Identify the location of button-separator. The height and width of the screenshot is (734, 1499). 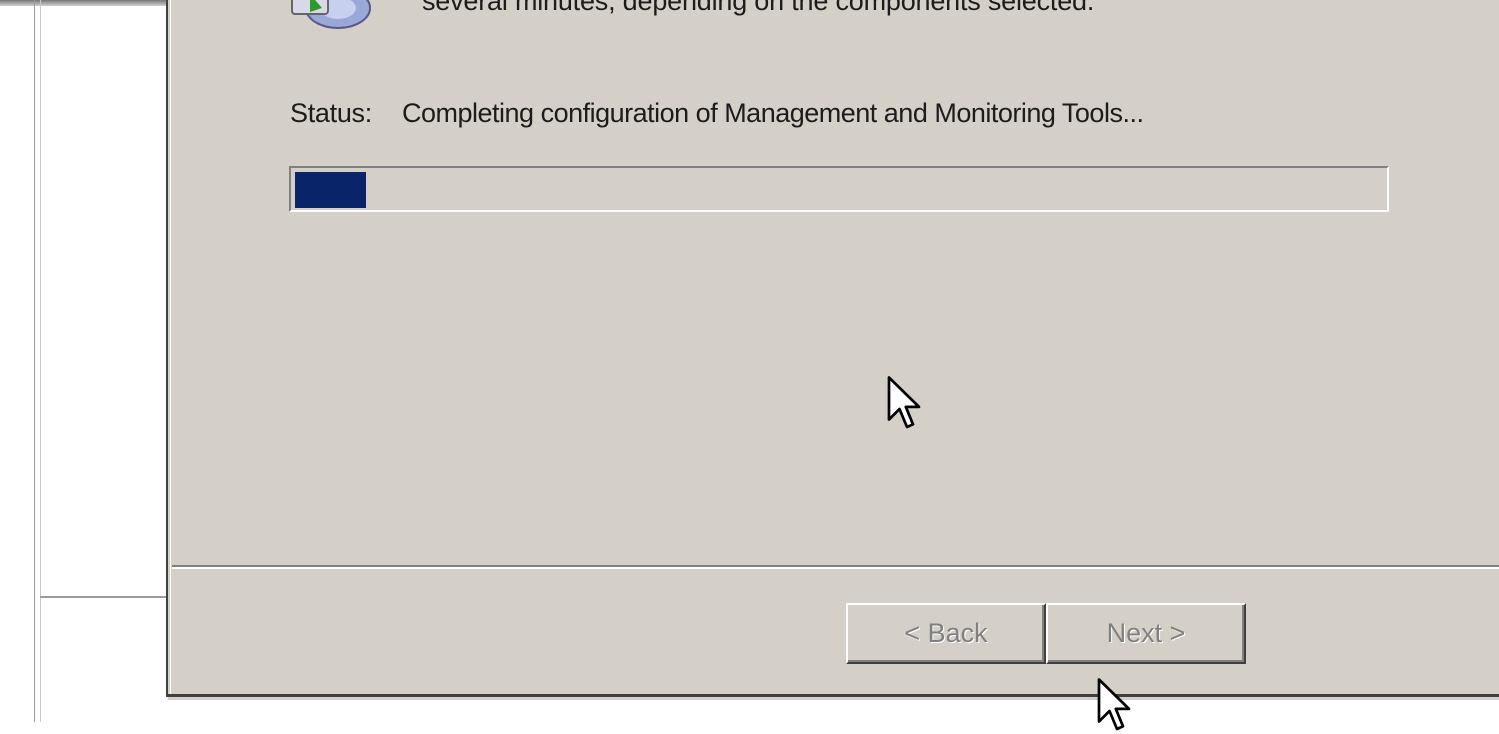
(835, 567).